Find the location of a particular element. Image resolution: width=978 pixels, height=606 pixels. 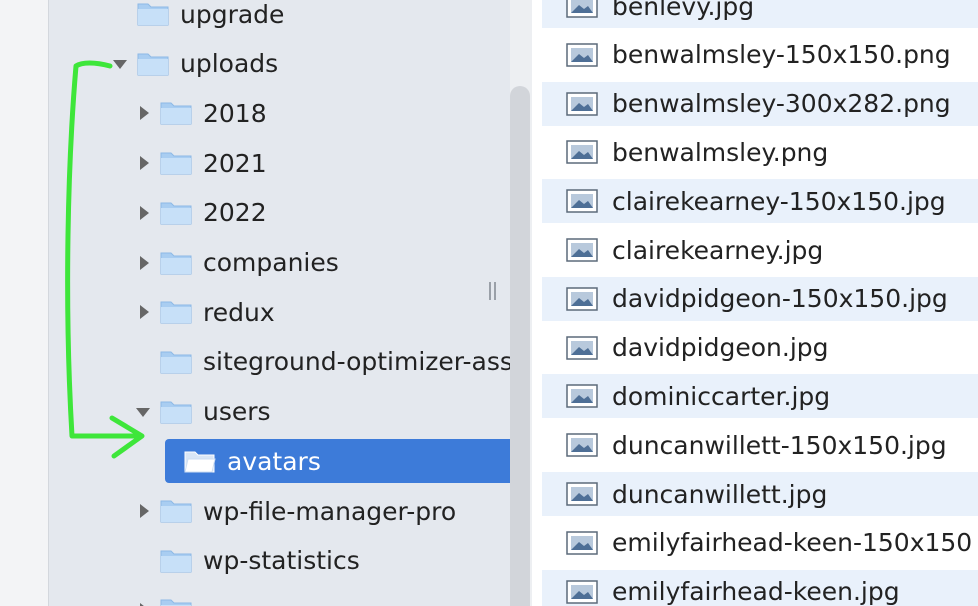

file-row: davidpidgeon.jpg is located at coordinates (760, 348).